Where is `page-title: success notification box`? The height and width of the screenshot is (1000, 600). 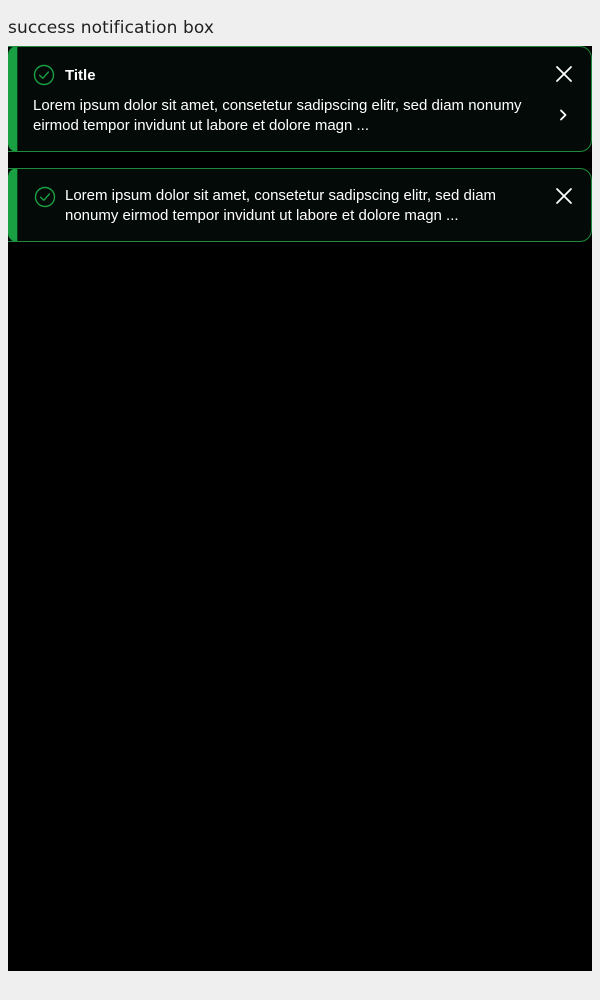
page-title: success notification box is located at coordinates (111, 28).